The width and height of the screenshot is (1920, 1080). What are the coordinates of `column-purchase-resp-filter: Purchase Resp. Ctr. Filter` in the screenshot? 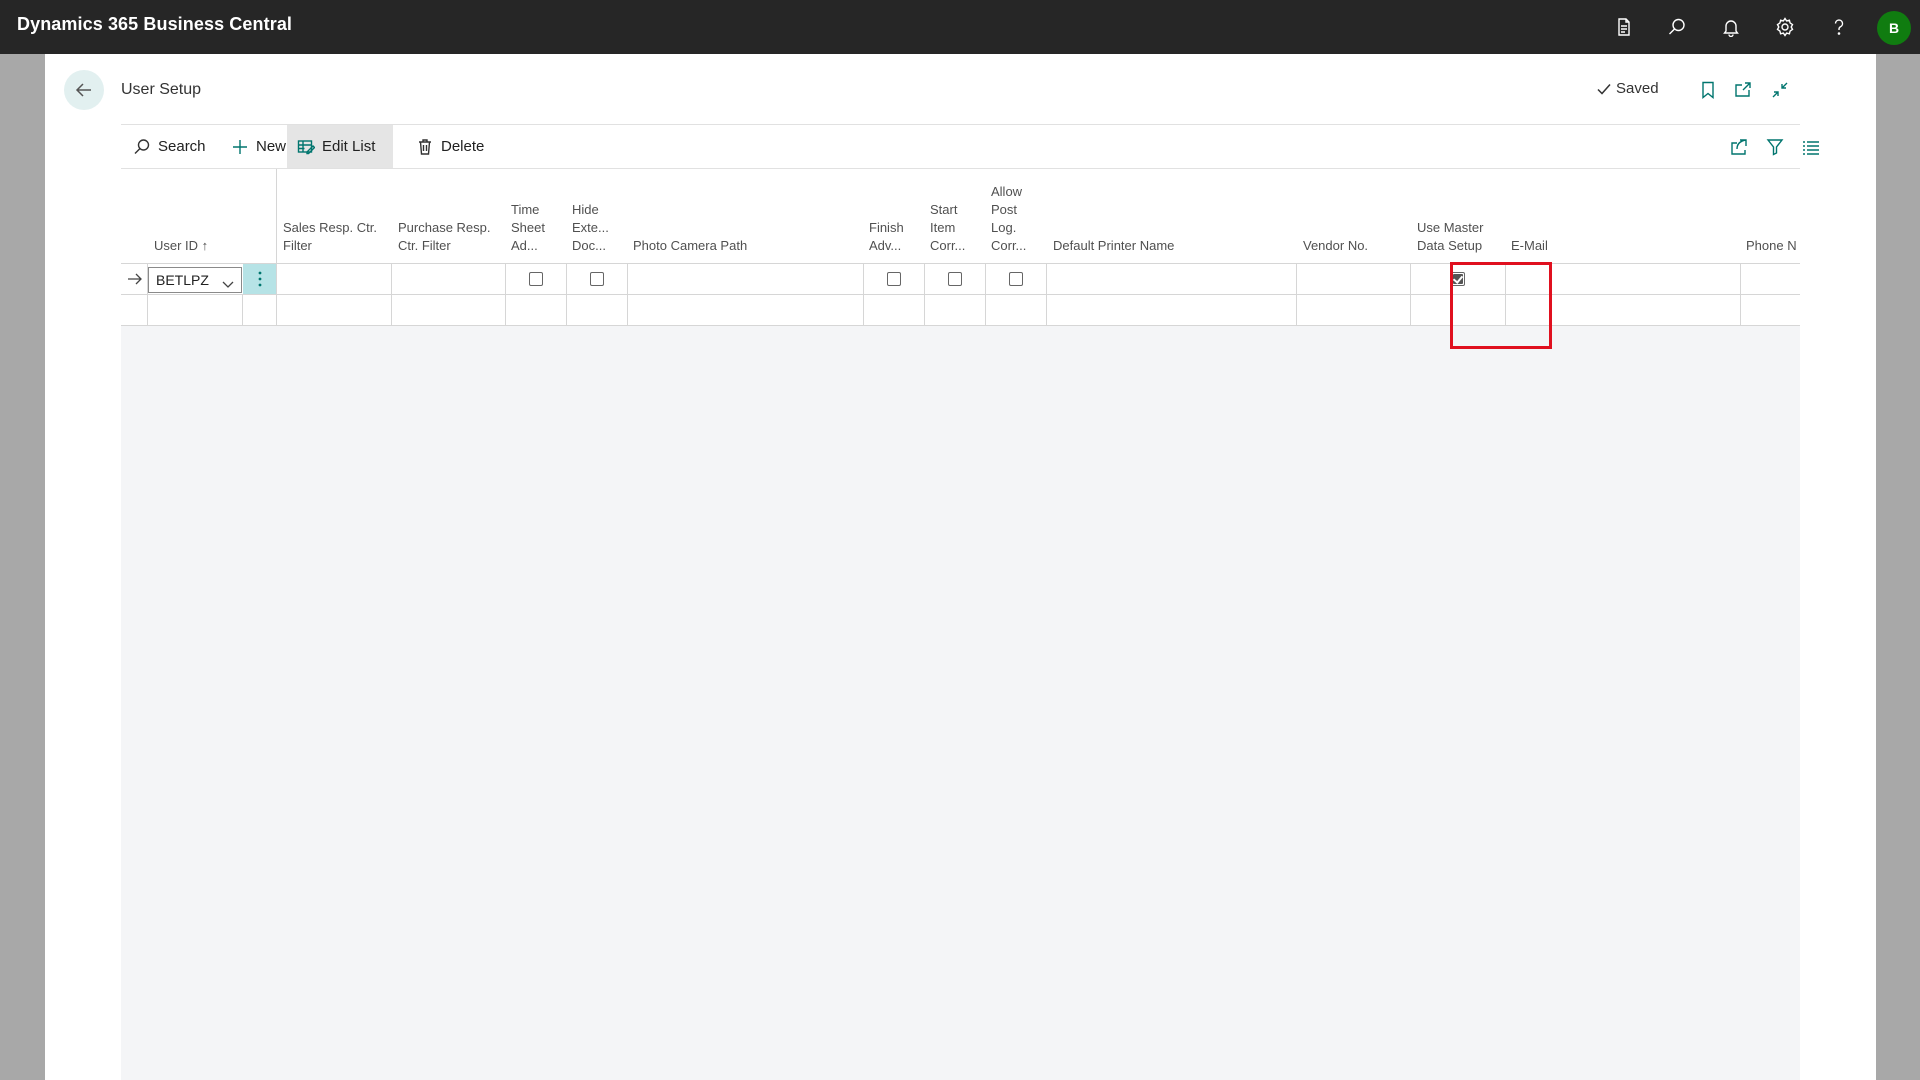 It's located at (444, 237).